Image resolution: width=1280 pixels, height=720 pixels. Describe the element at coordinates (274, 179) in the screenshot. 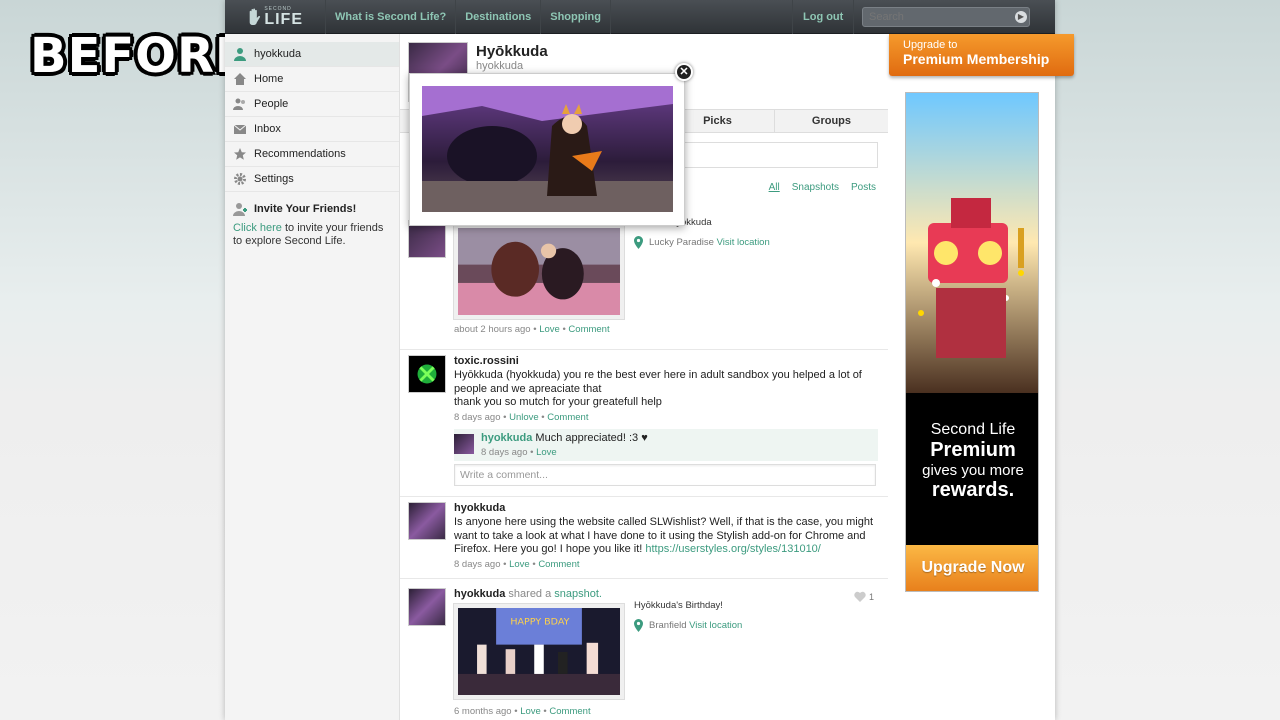

I see `sidebar-item-label: Settings` at that location.